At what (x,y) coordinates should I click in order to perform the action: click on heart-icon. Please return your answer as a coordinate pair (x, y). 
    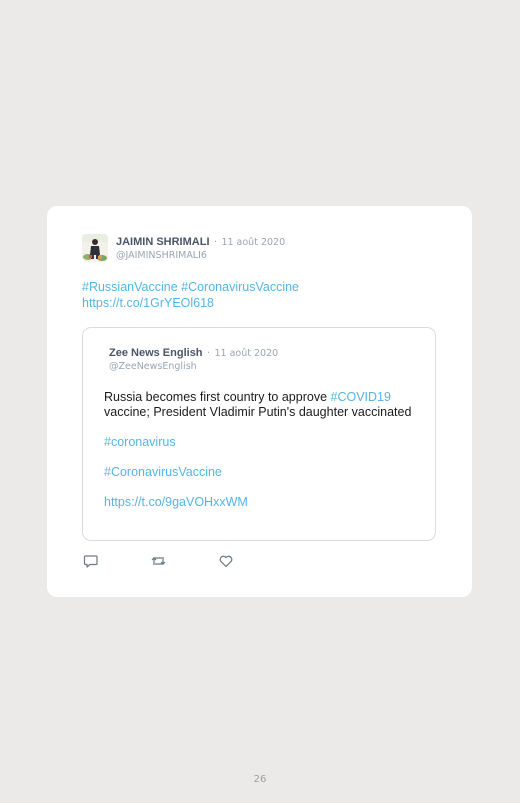
    Looking at the image, I should click on (226, 561).